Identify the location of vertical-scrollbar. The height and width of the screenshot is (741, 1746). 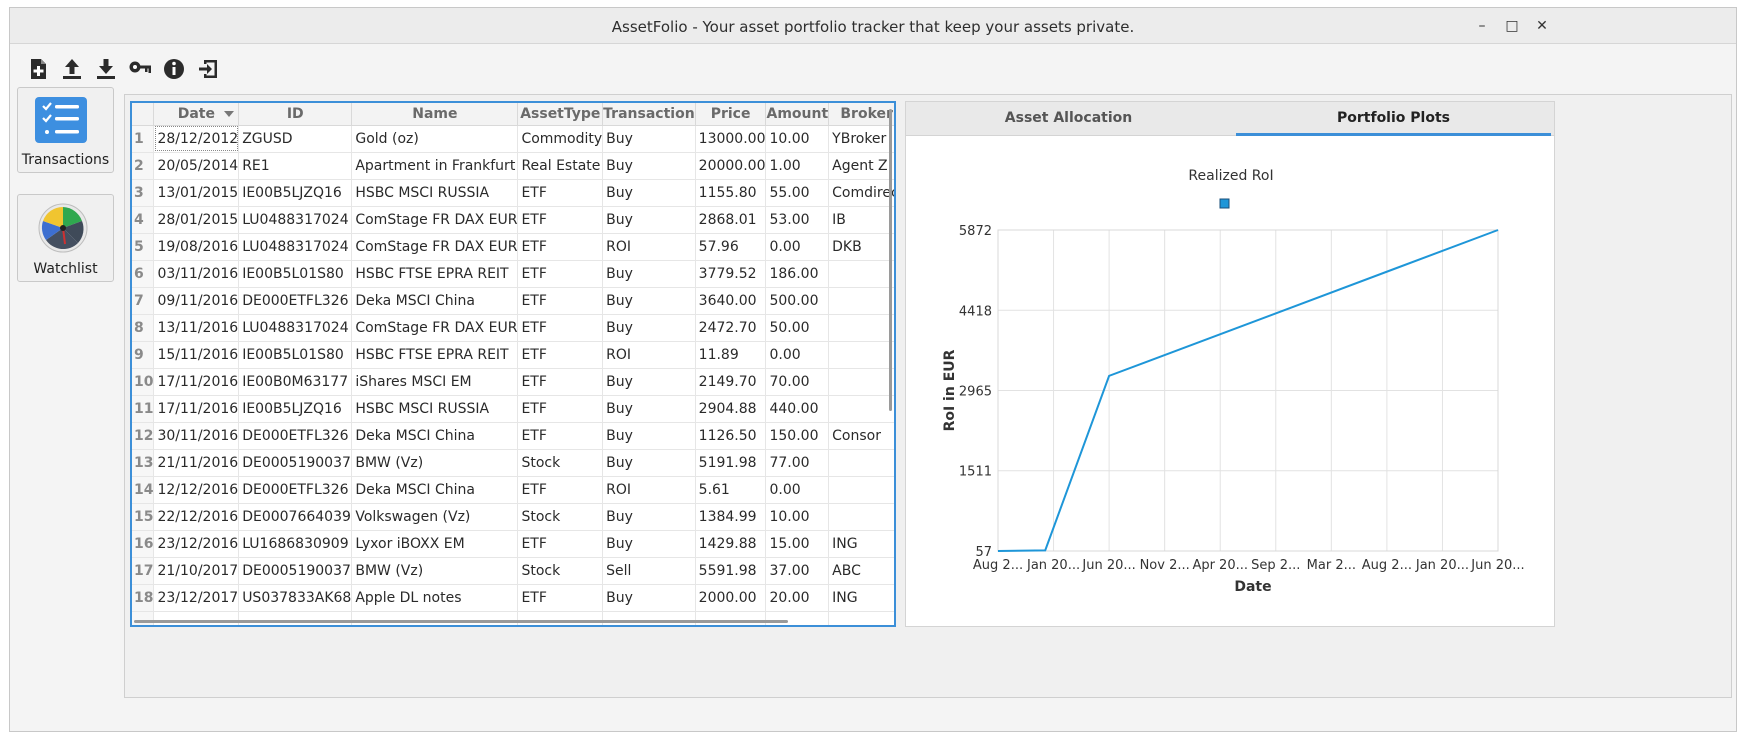
(890, 260).